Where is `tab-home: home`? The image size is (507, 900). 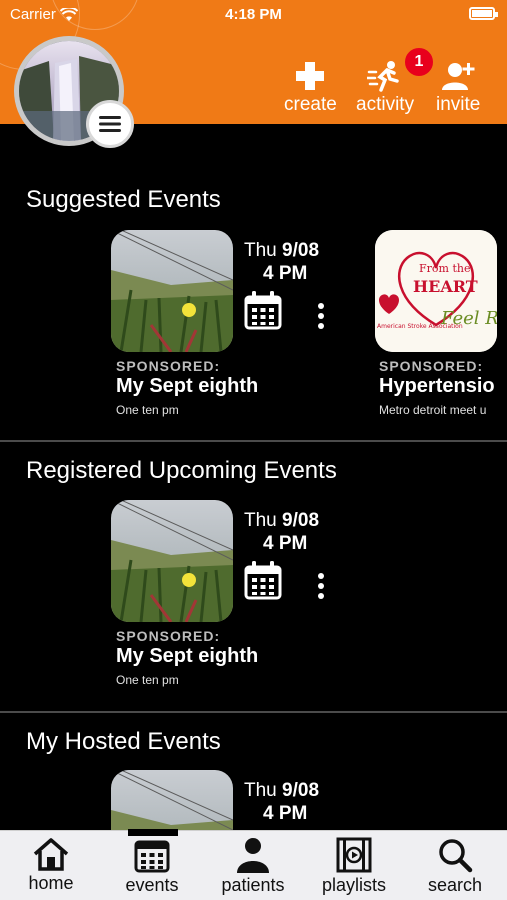 tab-home: home is located at coordinates (51, 865).